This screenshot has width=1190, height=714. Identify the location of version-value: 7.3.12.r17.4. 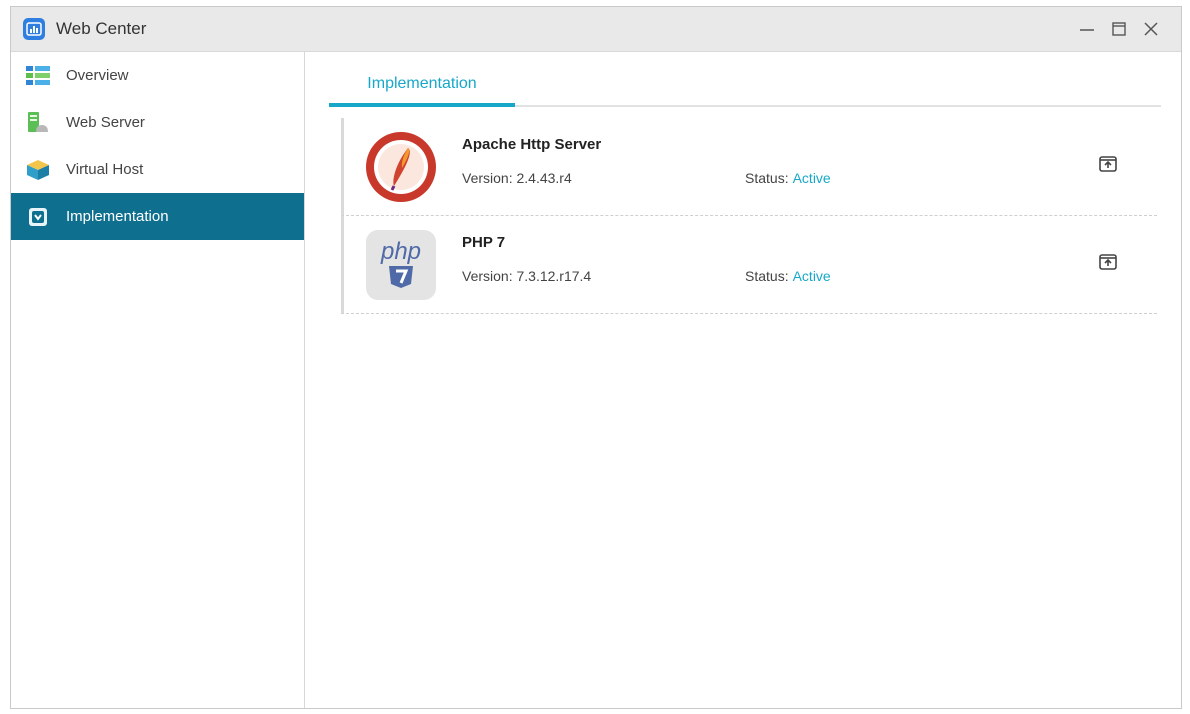
(554, 276).